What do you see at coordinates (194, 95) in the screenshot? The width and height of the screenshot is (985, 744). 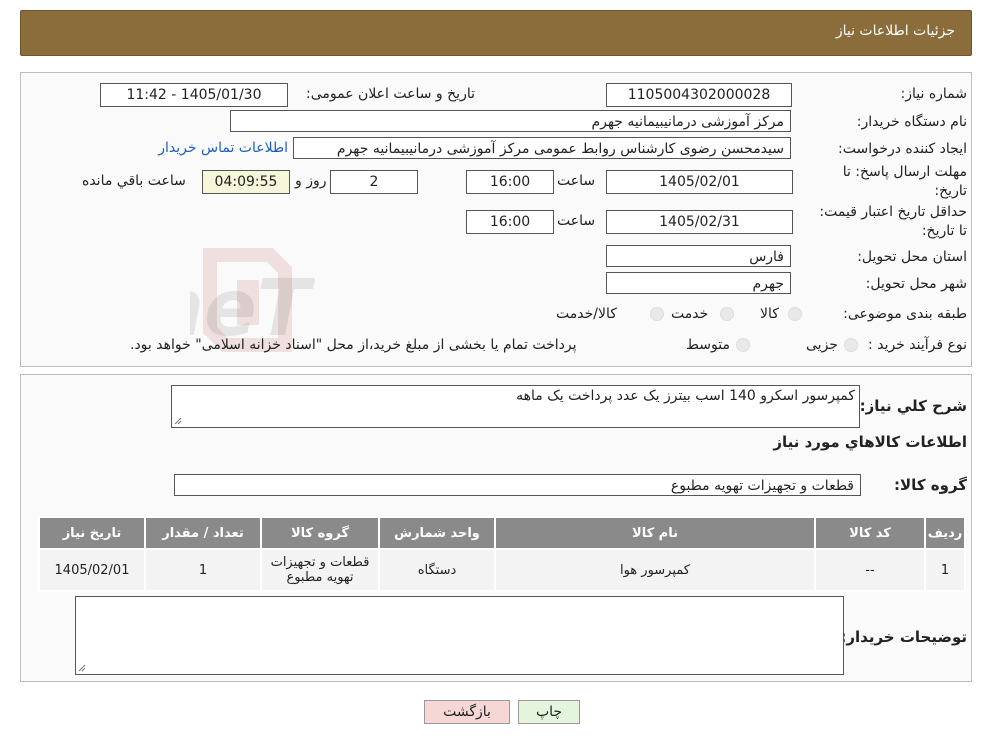 I see `announce-datetime-value: 1405/01/30 - 11:42` at bounding box center [194, 95].